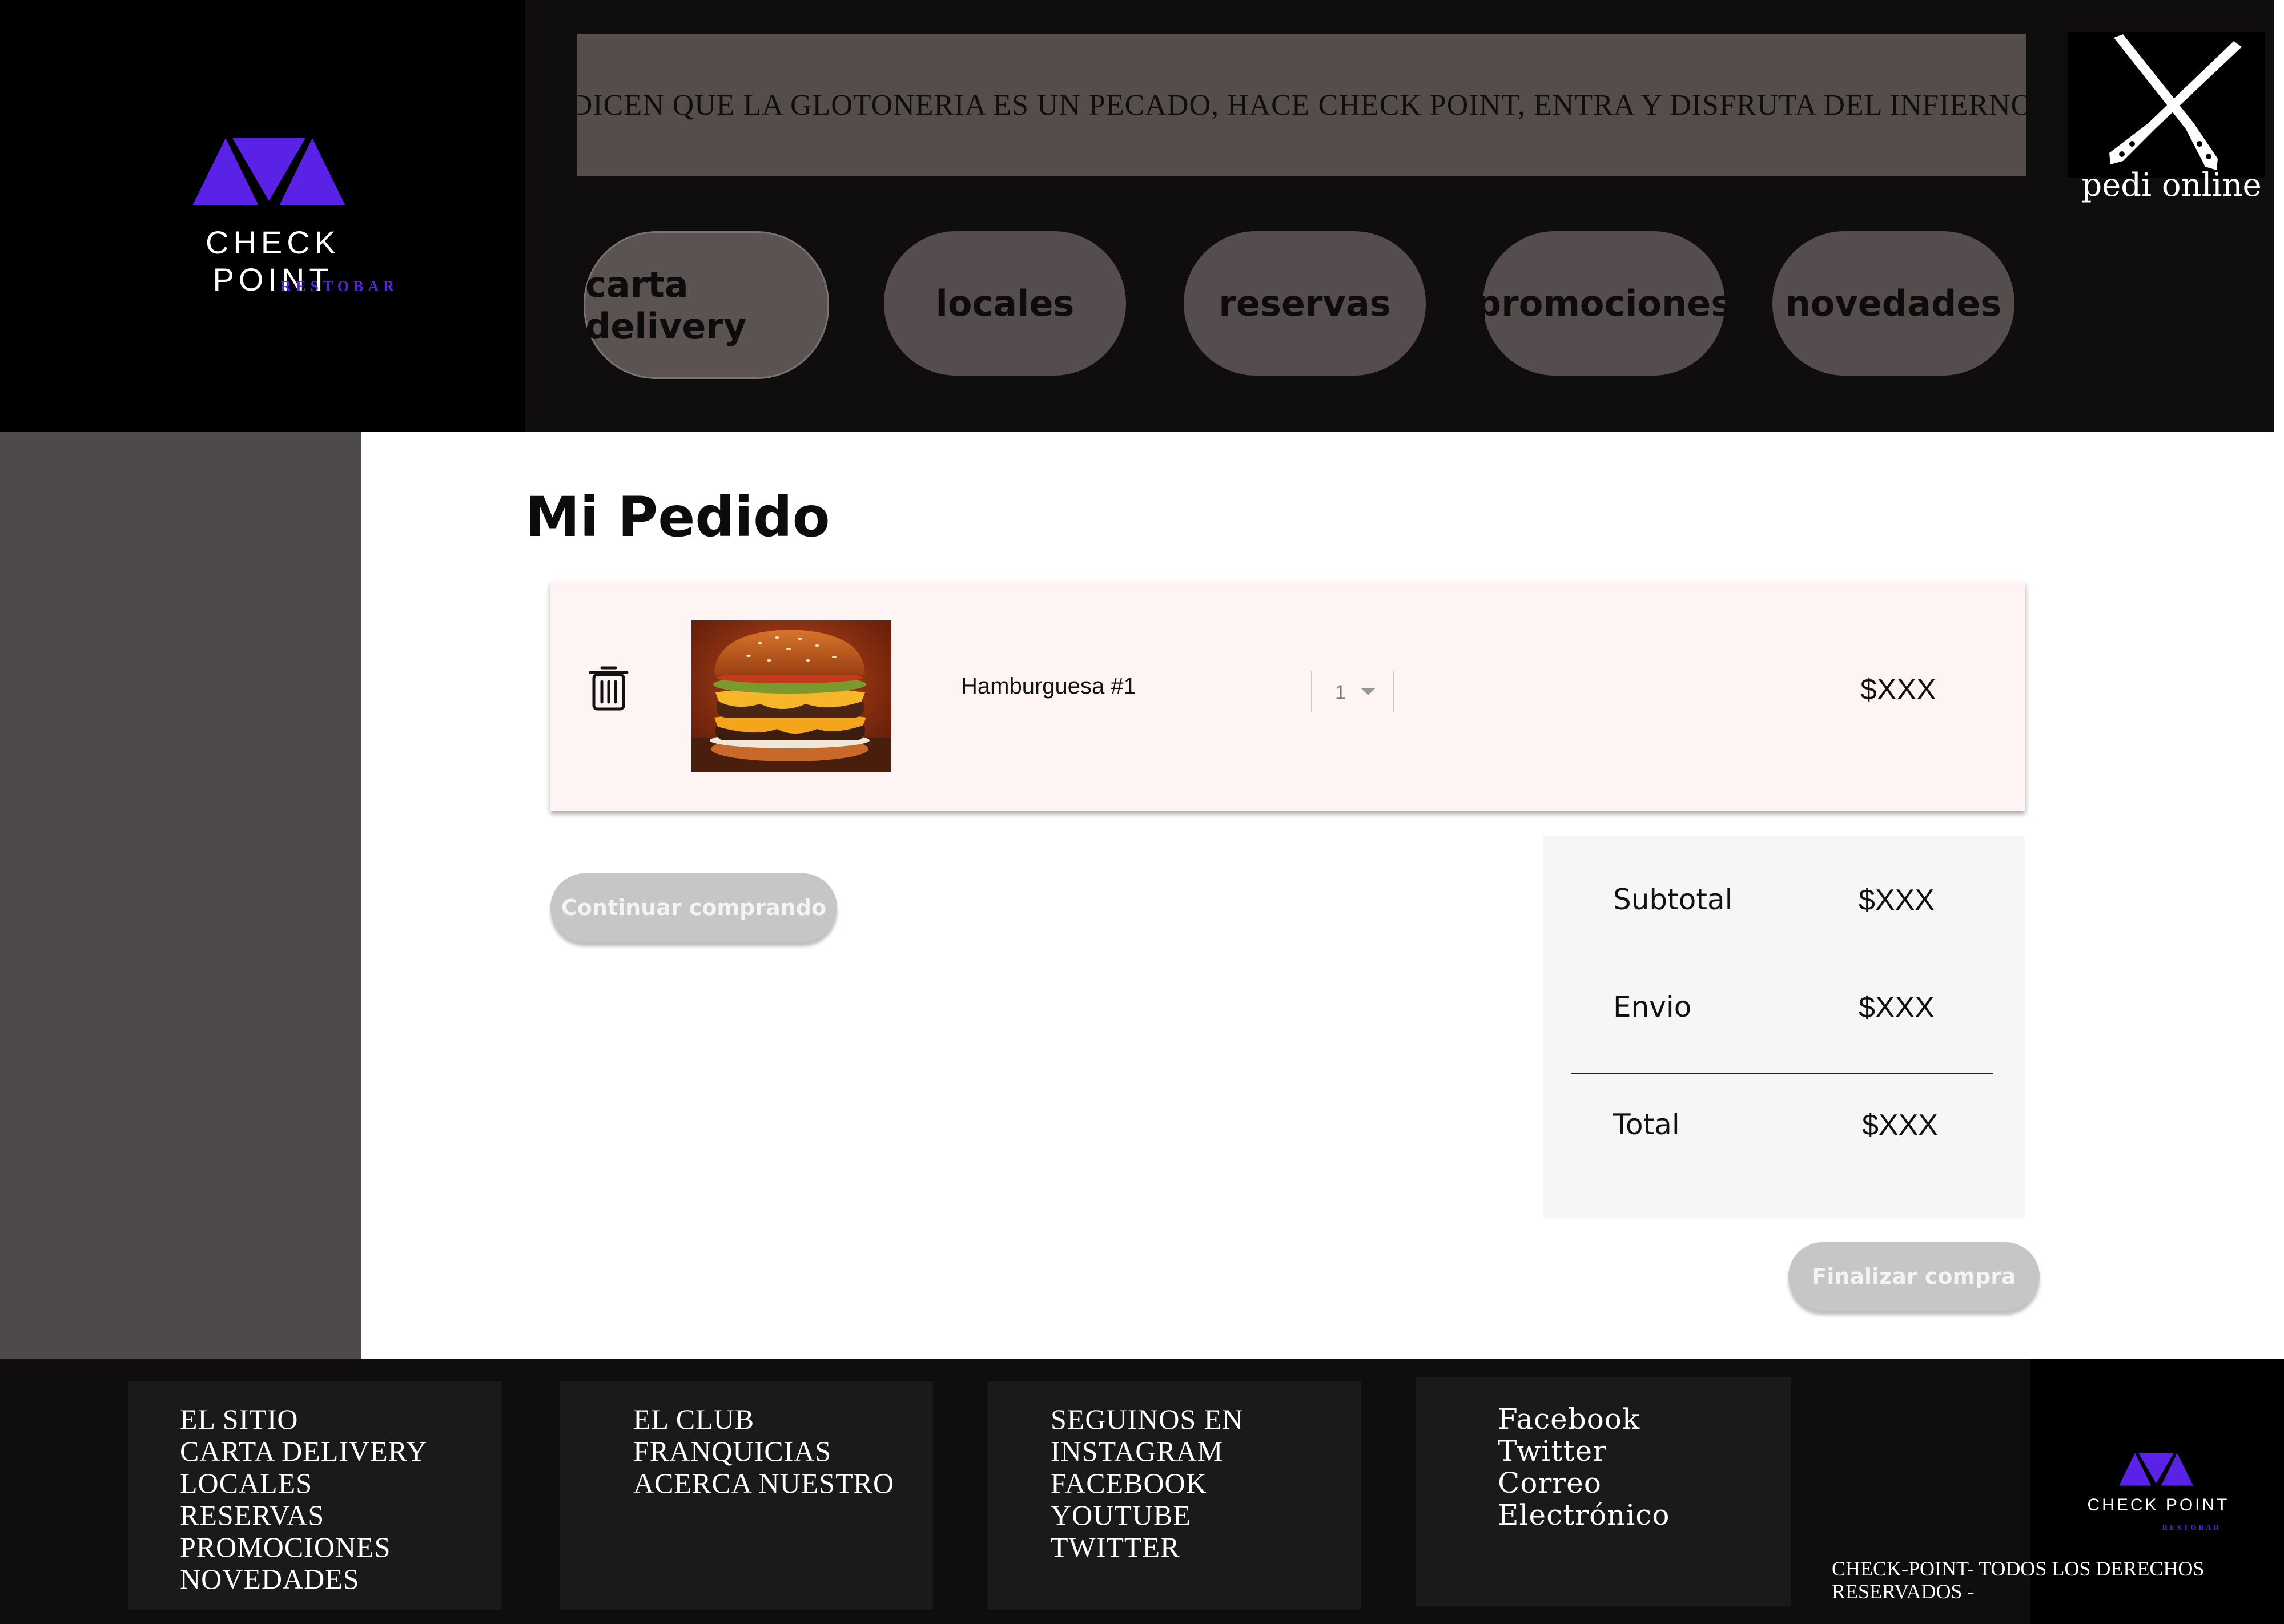 The image size is (2284, 1624). What do you see at coordinates (1147, 1483) in the screenshot?
I see `footer-link: FACEBOOK` at bounding box center [1147, 1483].